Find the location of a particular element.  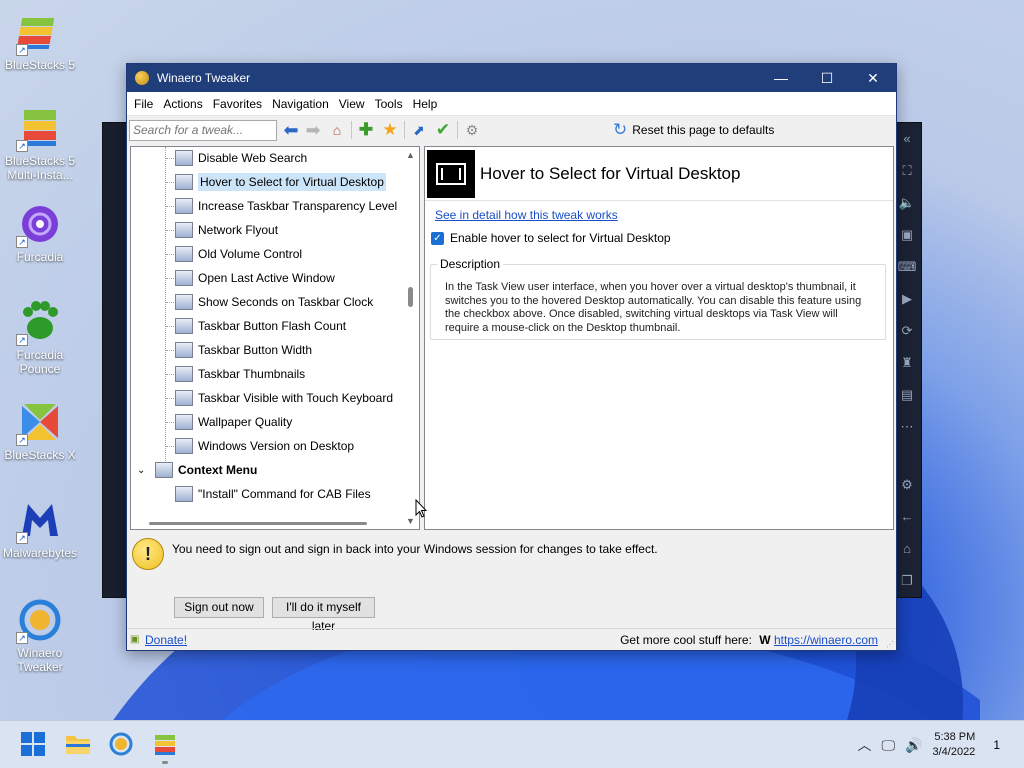

shortcut-icon: ⬈ is located at coordinates (419, 130).